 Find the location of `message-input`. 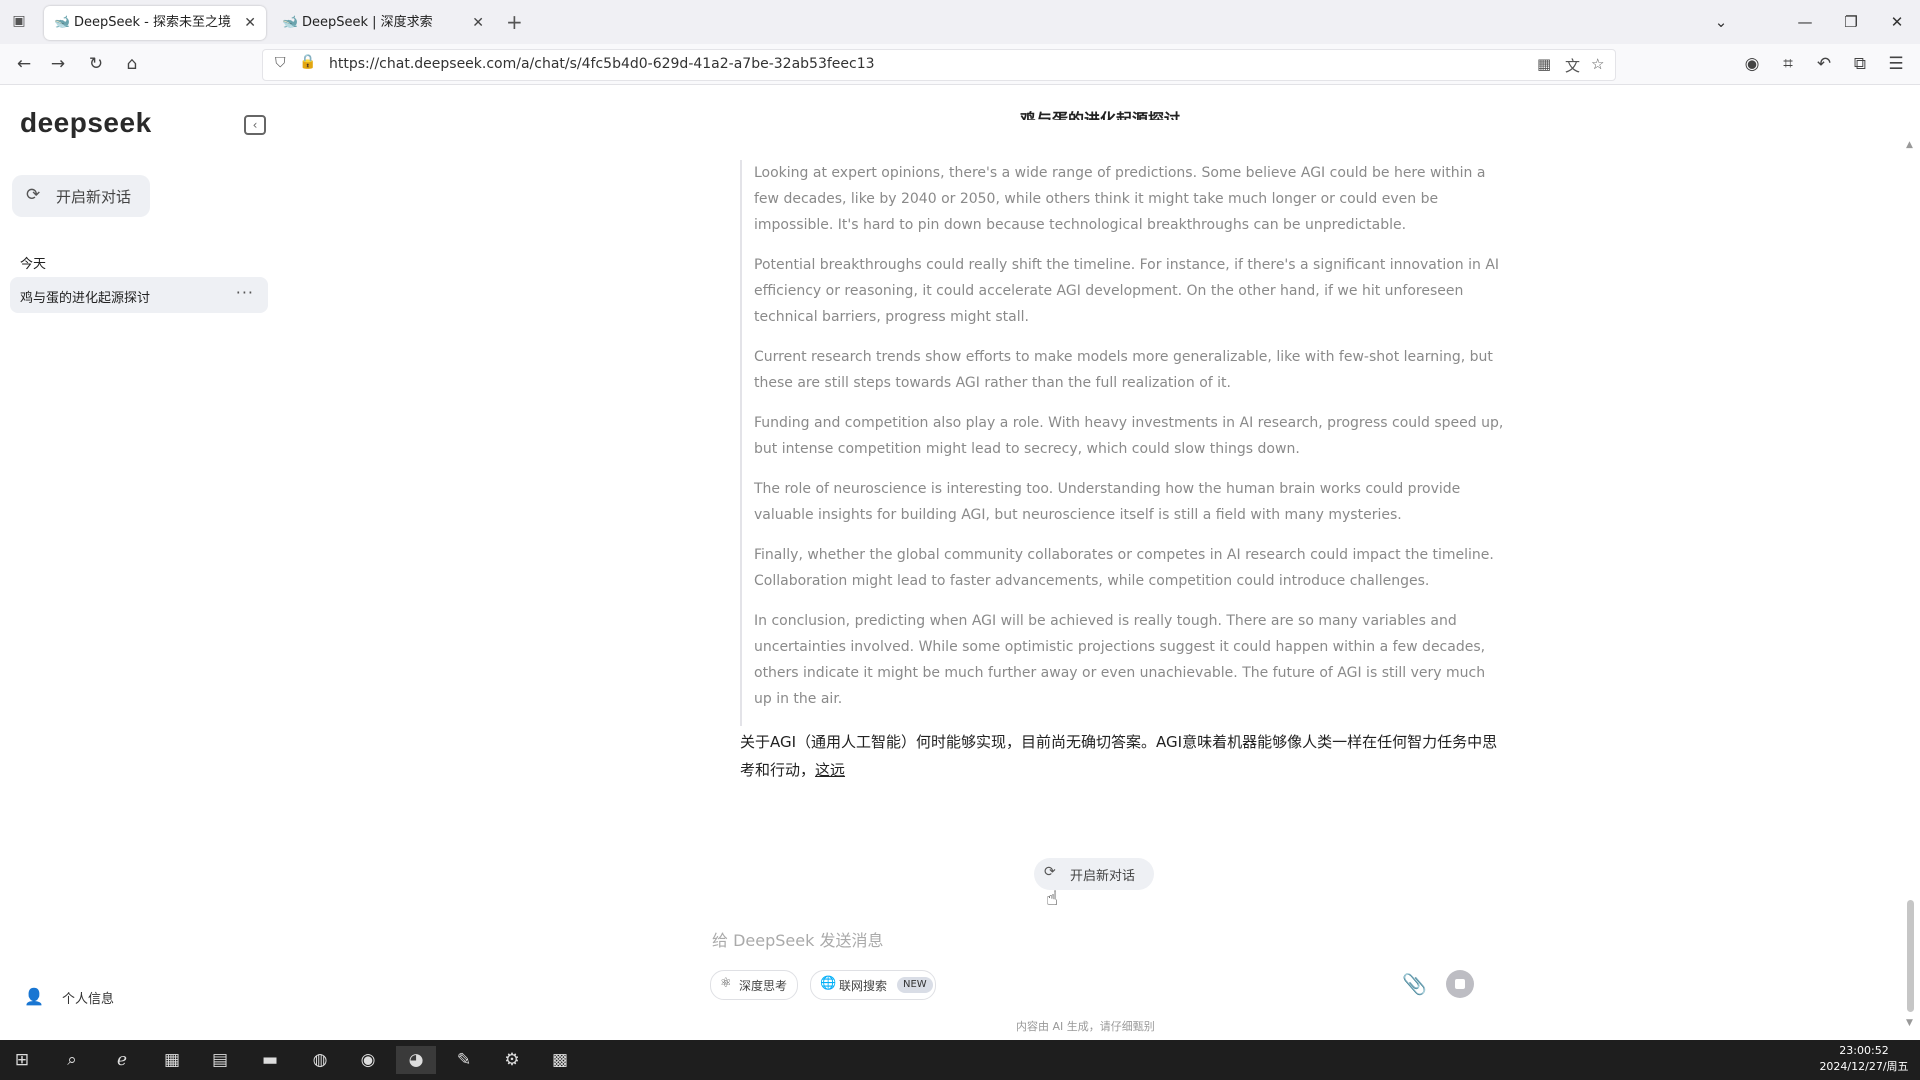

message-input is located at coordinates (1062, 940).